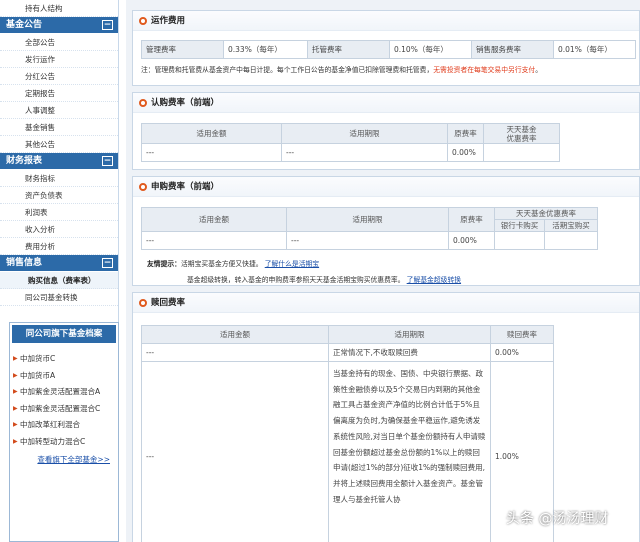  What do you see at coordinates (64, 442) in the screenshot?
I see `fund-link: ▶ 中加转型动力混合C` at bounding box center [64, 442].